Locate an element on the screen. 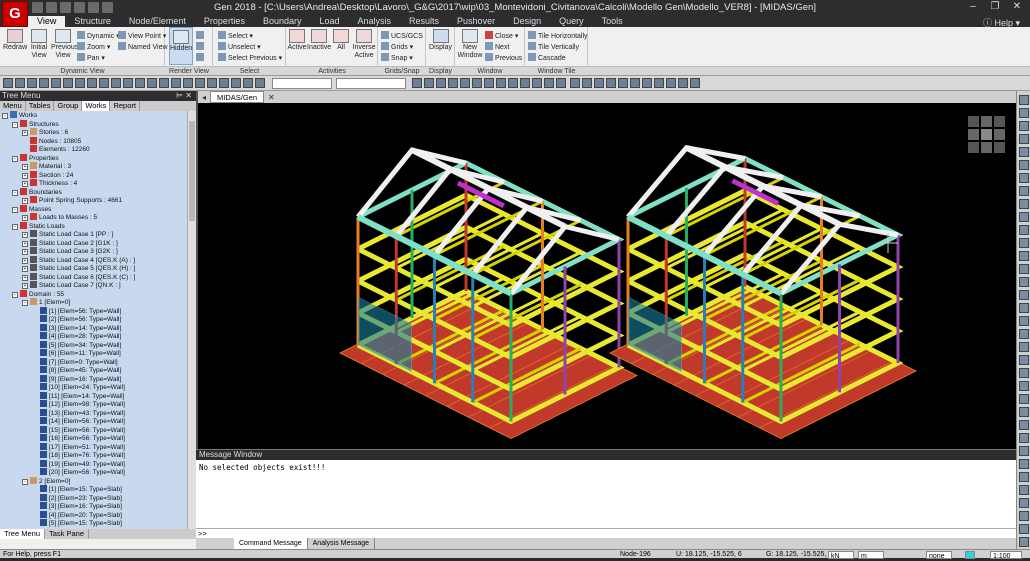 The width and height of the screenshot is (1030, 561). menu-properties: Properties is located at coordinates (224, 21).